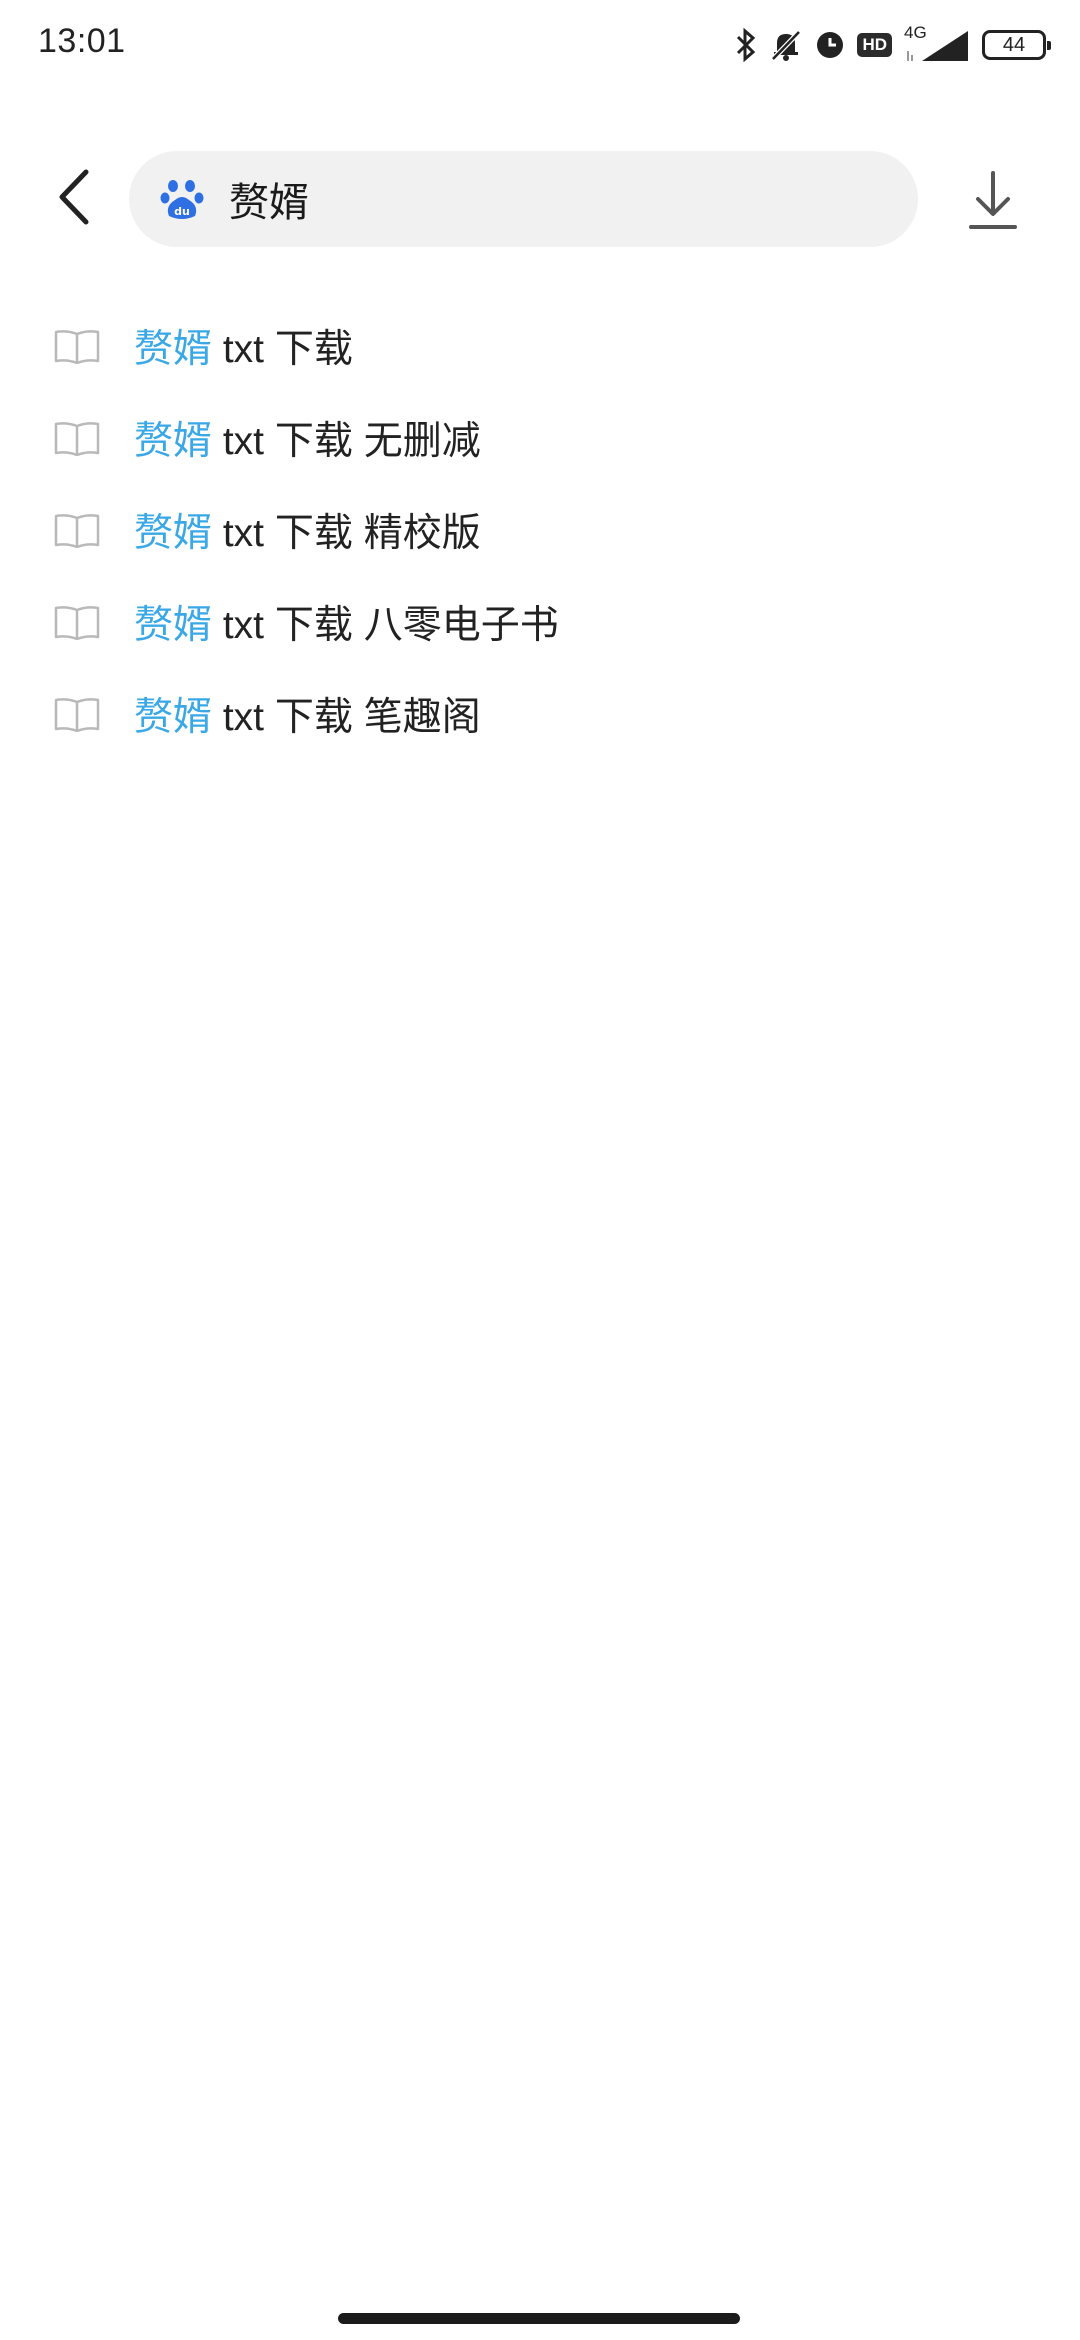 The height and width of the screenshot is (2340, 1080). I want to click on suggestion-text: 赘婿 txt 下载, so click(243, 346).